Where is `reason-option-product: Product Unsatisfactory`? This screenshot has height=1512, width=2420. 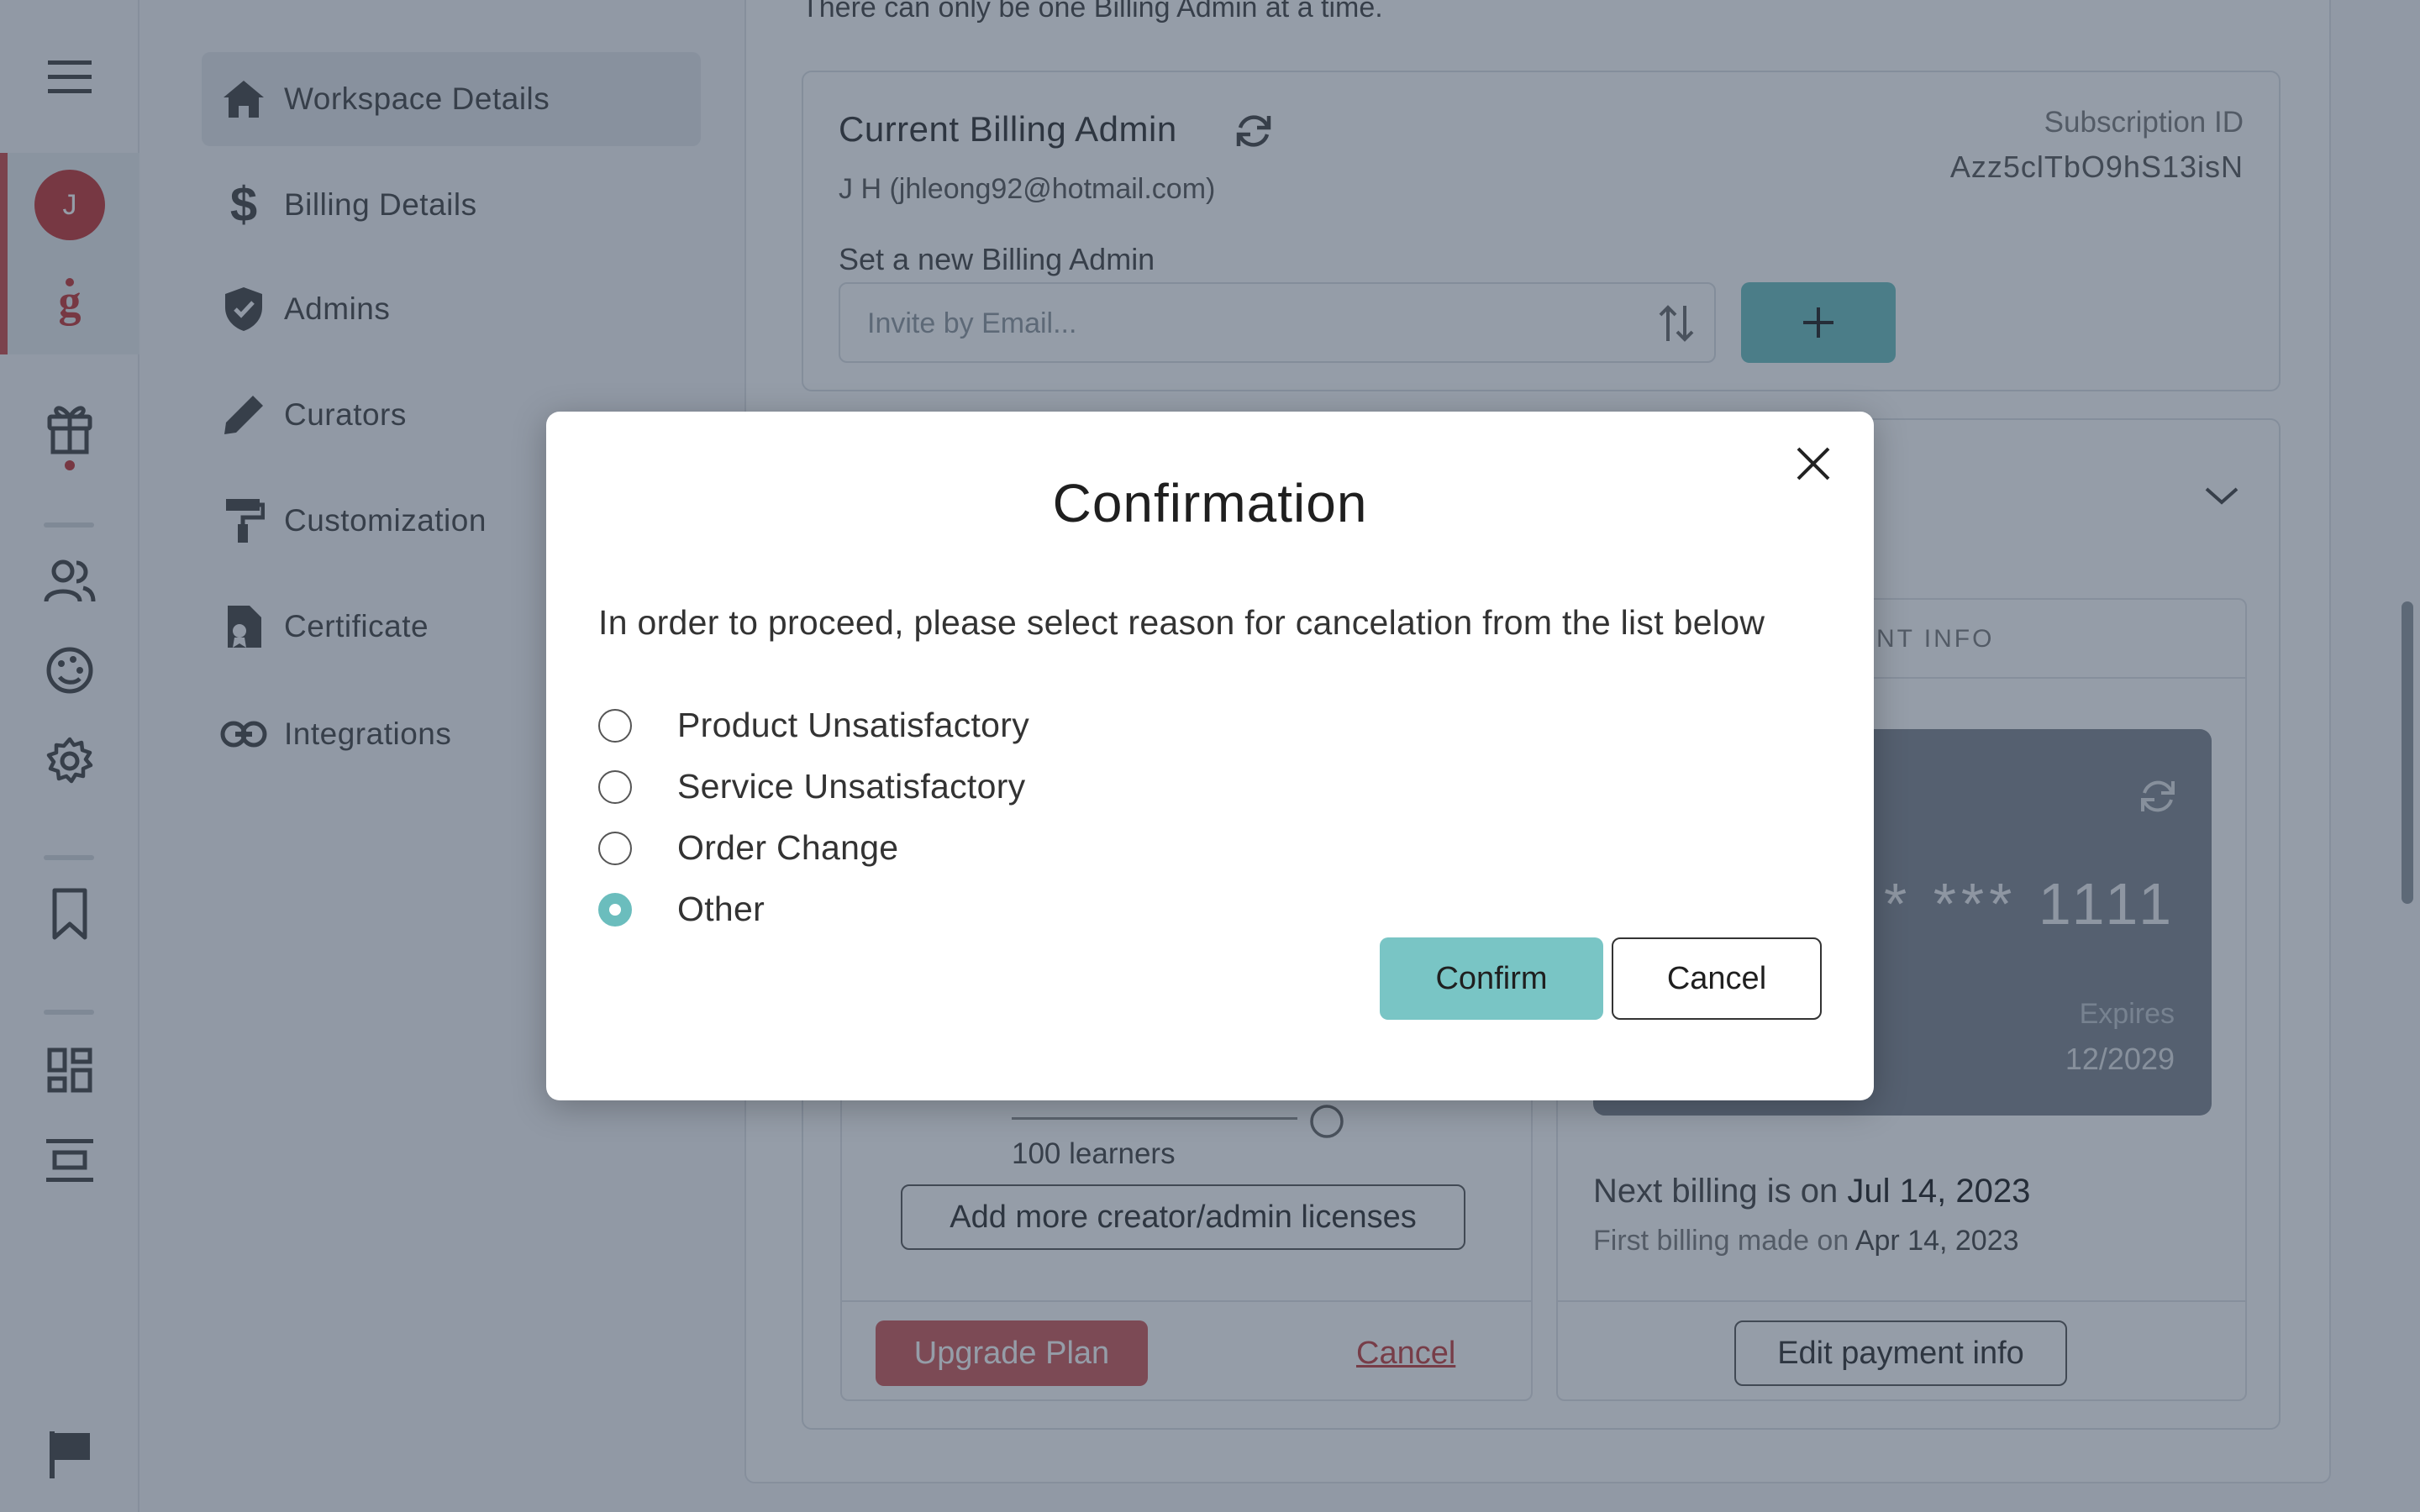
reason-option-product: Product Unsatisfactory is located at coordinates (813, 725).